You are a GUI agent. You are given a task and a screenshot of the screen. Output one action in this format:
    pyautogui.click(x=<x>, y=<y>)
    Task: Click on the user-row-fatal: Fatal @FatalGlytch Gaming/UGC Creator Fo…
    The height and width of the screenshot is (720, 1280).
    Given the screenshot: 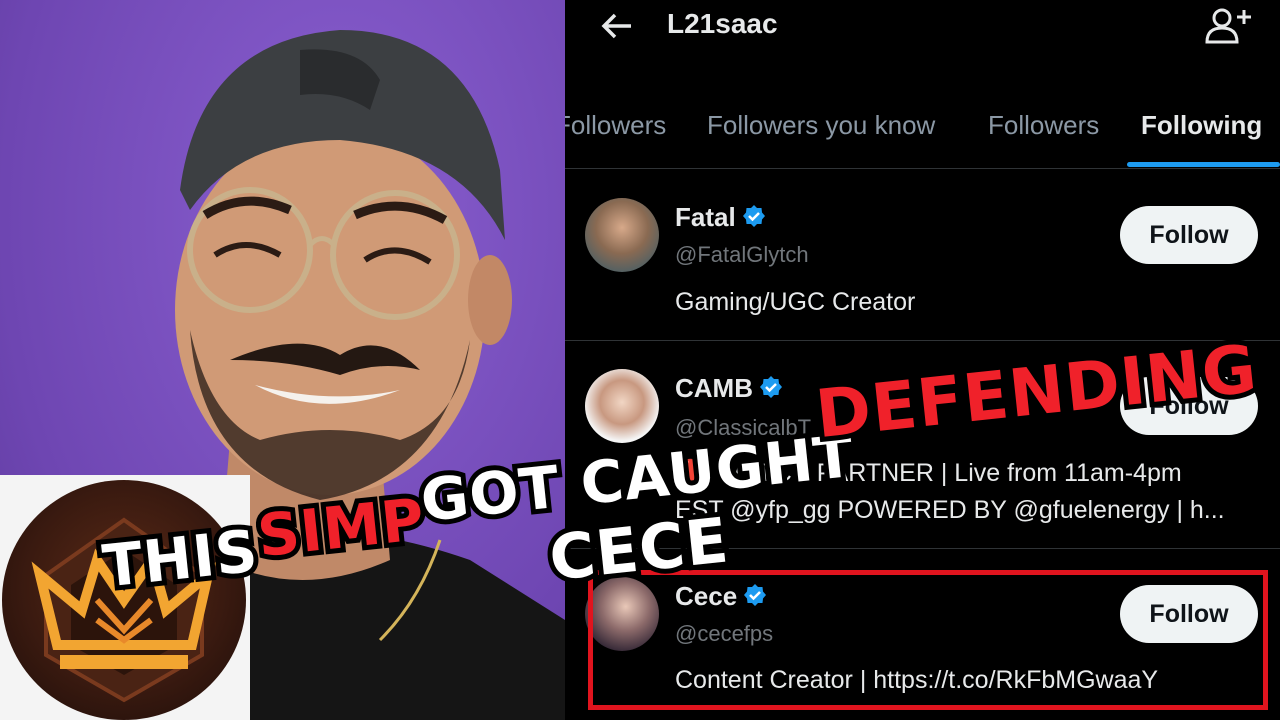 What is the action you would take?
    pyautogui.click(x=922, y=255)
    